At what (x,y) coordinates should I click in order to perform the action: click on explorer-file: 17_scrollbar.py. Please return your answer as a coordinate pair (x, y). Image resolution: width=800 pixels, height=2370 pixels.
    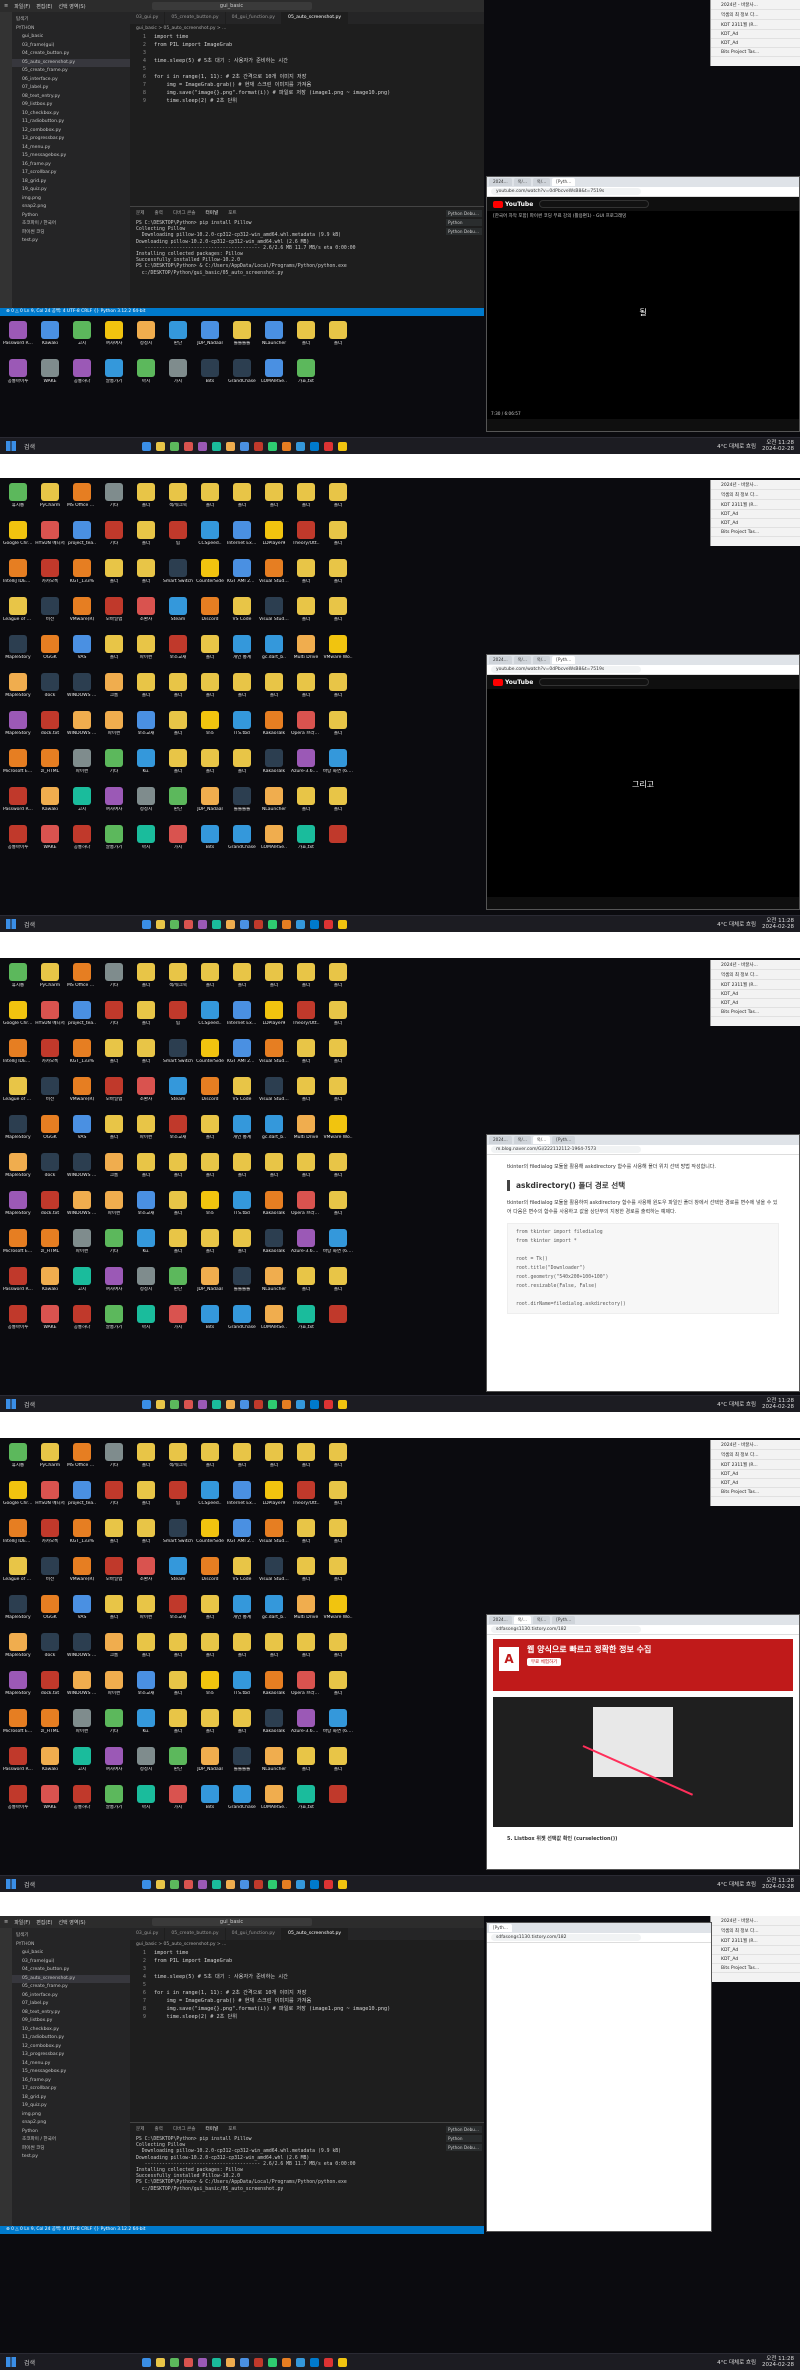
    Looking at the image, I should click on (71, 2089).